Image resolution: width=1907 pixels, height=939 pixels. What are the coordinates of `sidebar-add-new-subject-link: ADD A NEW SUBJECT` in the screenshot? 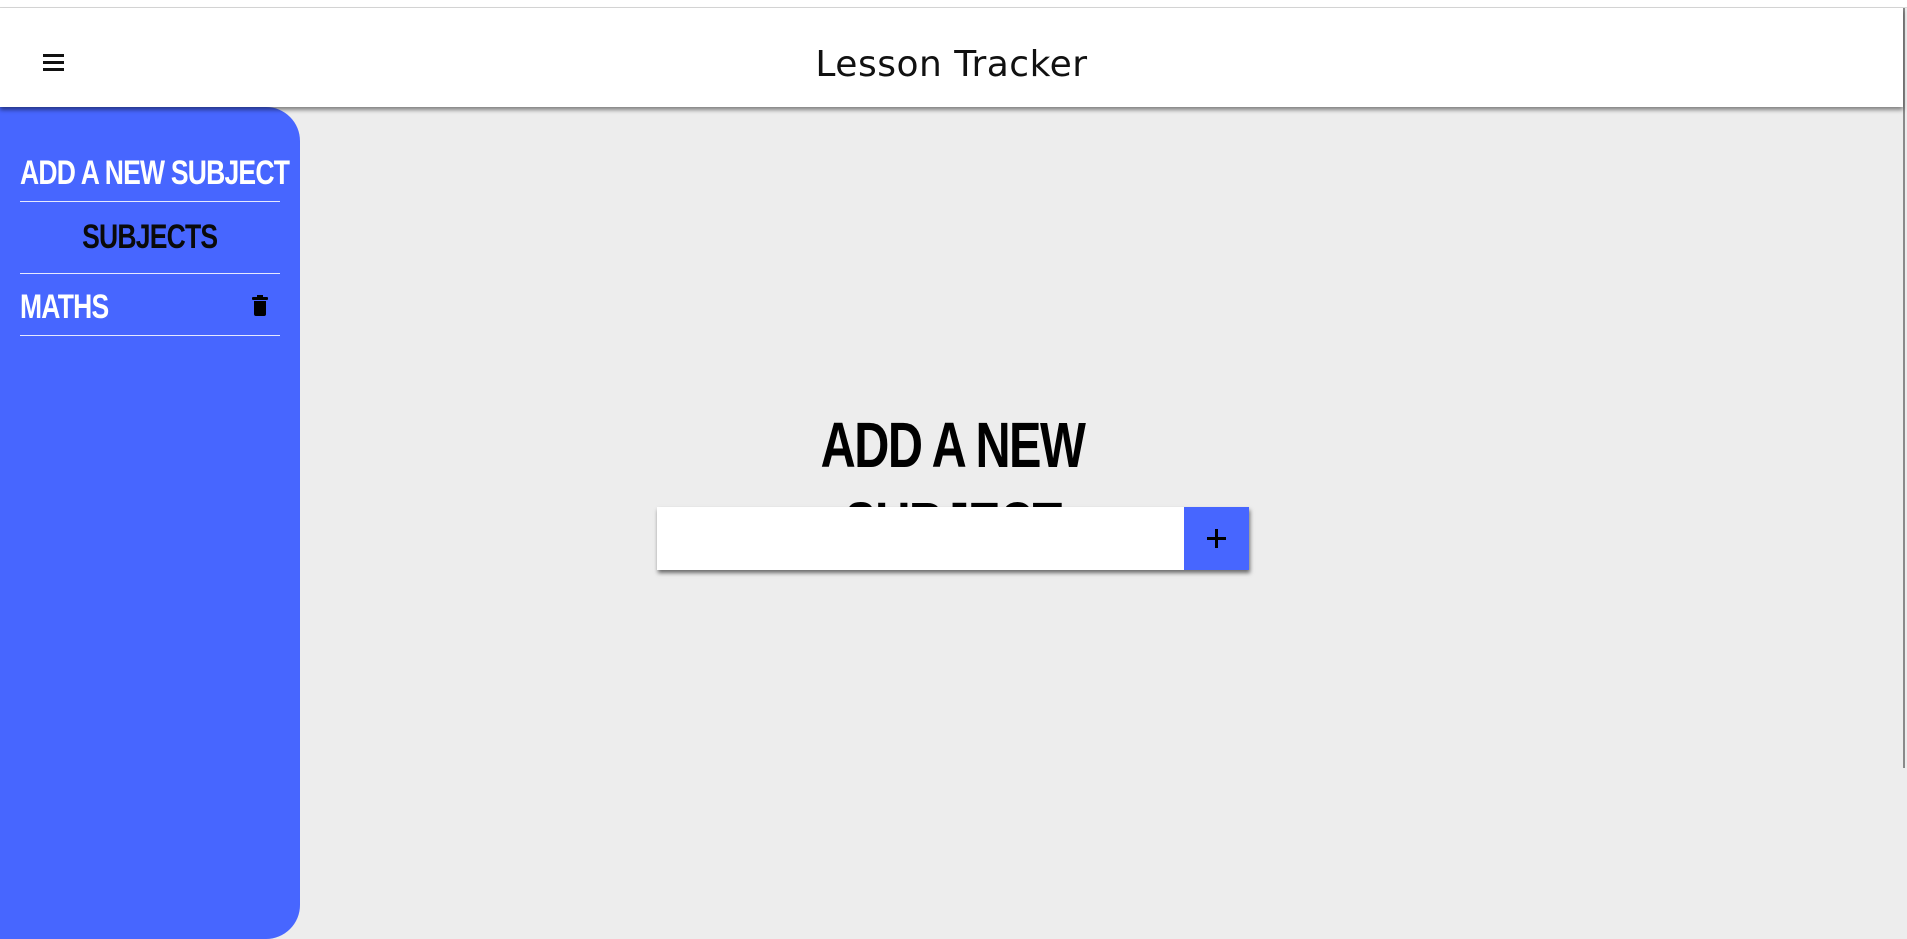 It's located at (155, 173).